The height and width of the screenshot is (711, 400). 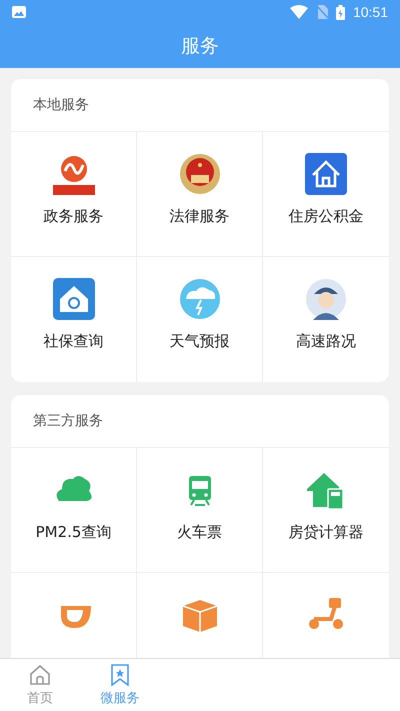 I want to click on service-tile: 房贷计算器, so click(x=326, y=510).